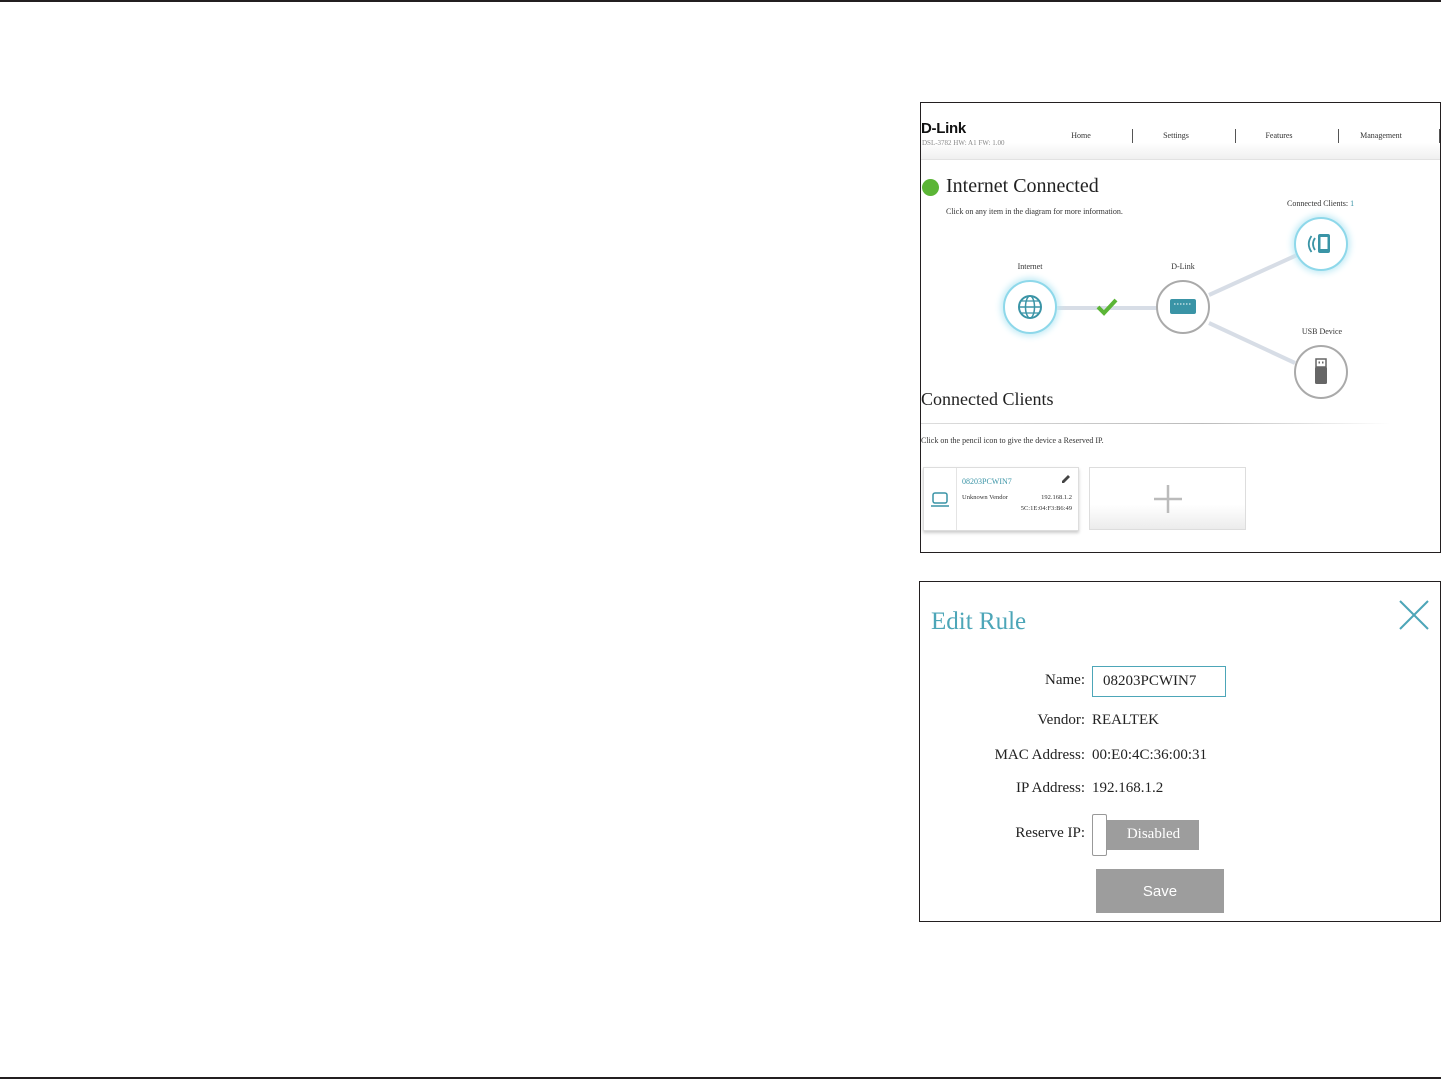 This screenshot has height=1080, width=1441. What do you see at coordinates (1322, 331) in the screenshot?
I see `usb-node-label: USB Device` at bounding box center [1322, 331].